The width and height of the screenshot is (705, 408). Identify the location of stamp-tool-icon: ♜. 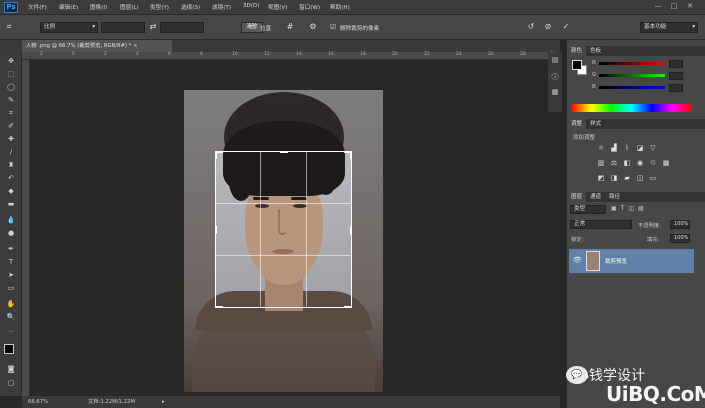
(11, 165).